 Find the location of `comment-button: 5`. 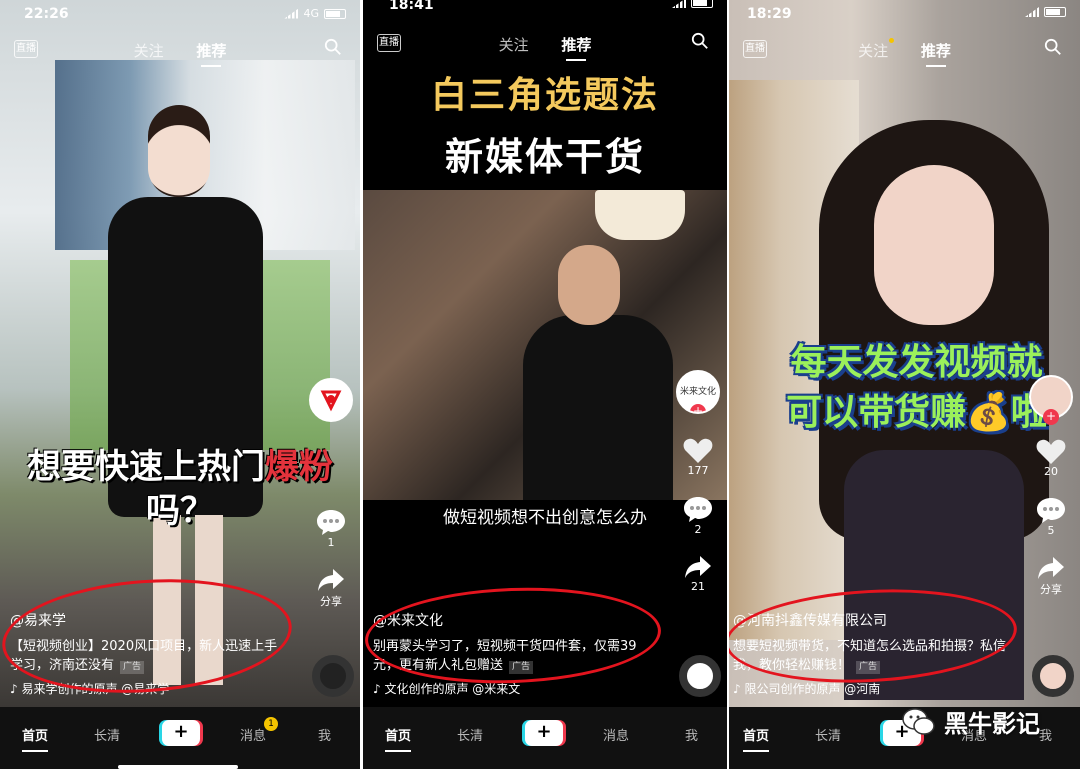

comment-button: 5 is located at coordinates (1051, 516).